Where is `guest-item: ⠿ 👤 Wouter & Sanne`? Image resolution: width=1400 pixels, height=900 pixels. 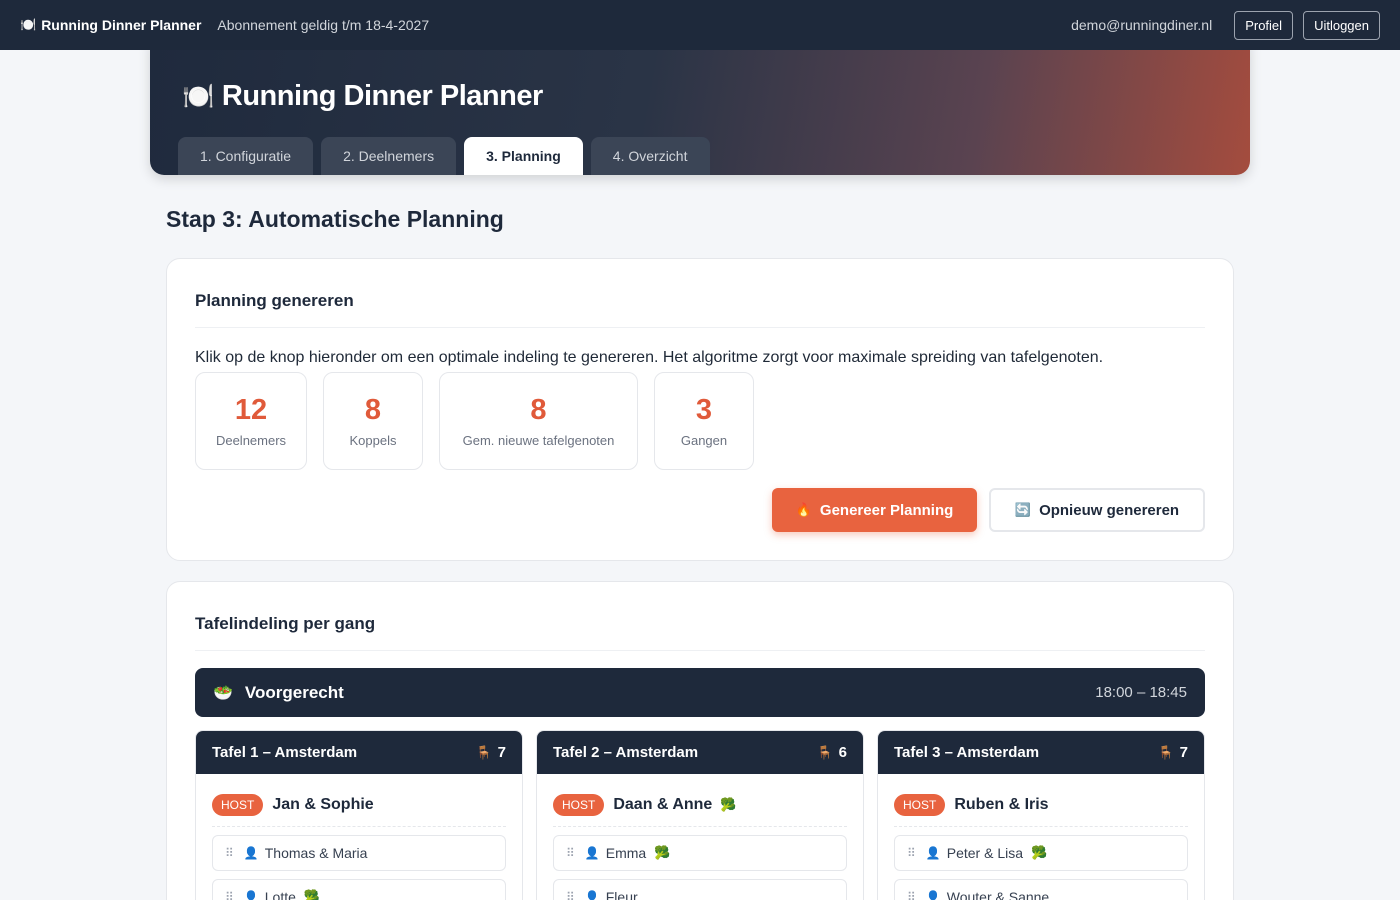
guest-item: ⠿ 👤 Wouter & Sanne is located at coordinates (1041, 889).